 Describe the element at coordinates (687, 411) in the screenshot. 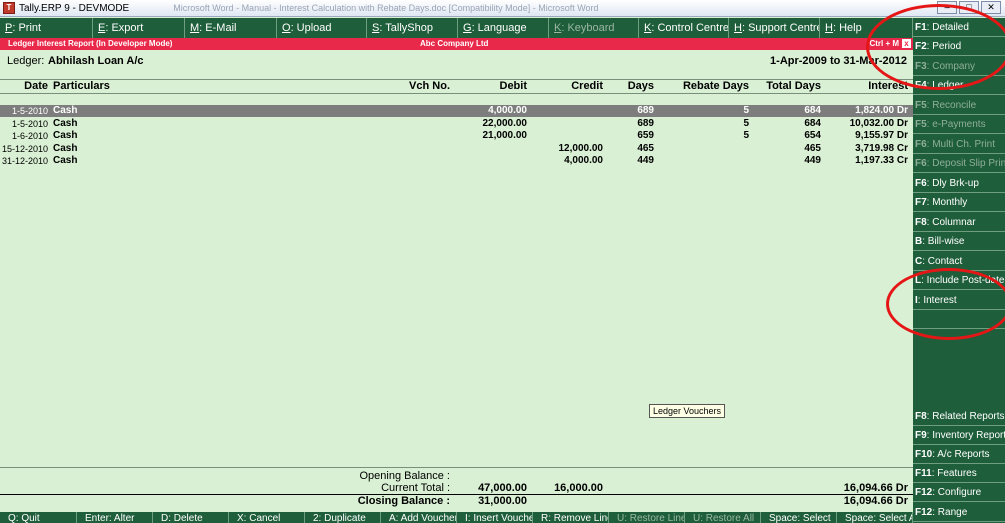

I see `ledger-vouchers-tooltip: Ledger Vouchers` at that location.